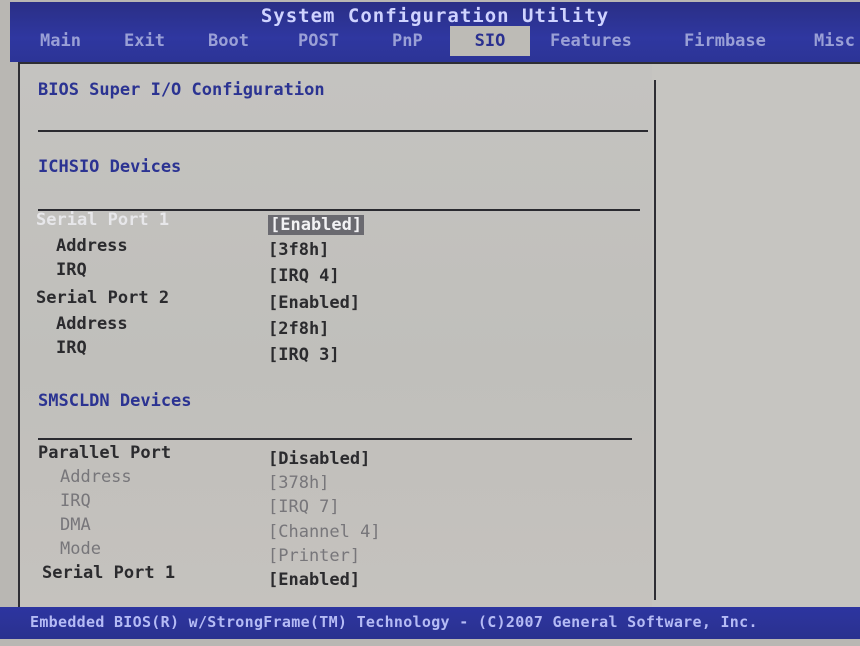 This screenshot has height=646, width=860. Describe the element at coordinates (181, 90) in the screenshot. I see `page-title: BIOS Super I/O Configuration` at that location.